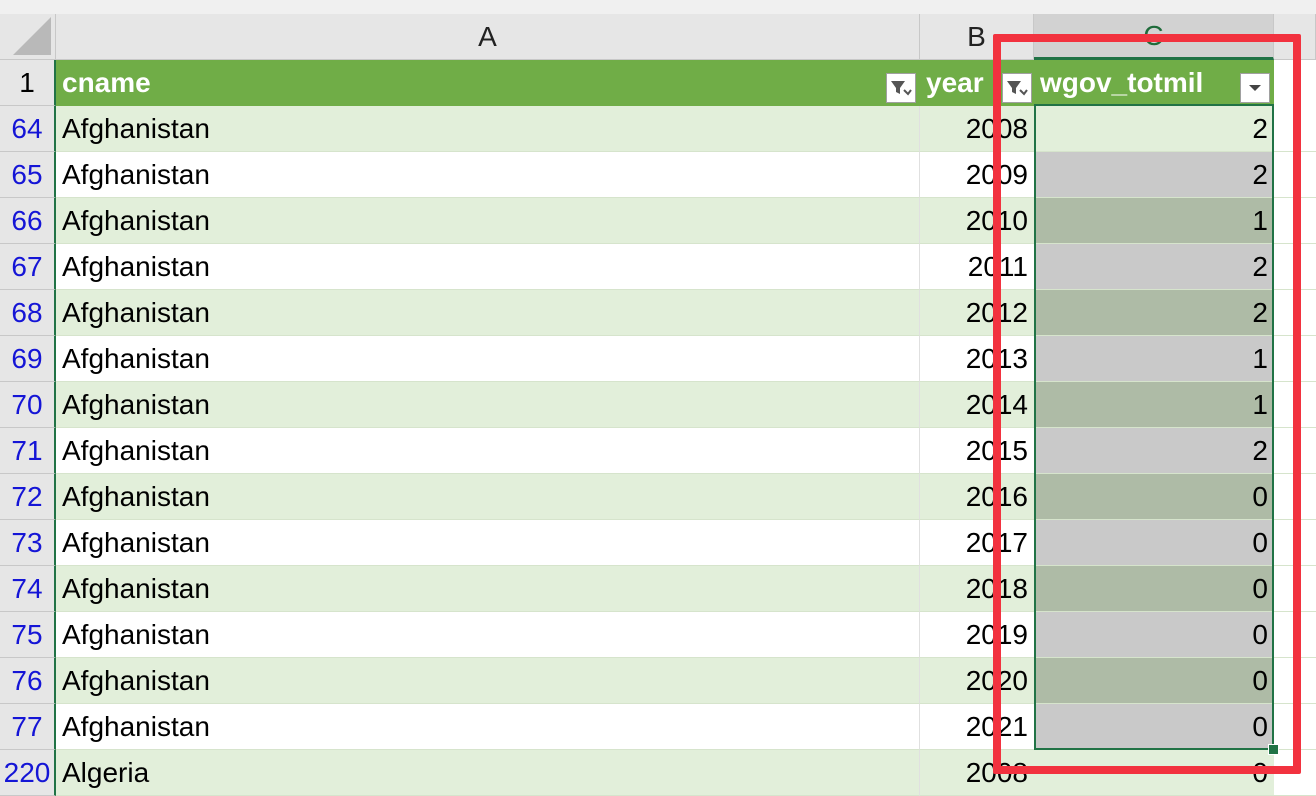 Image resolution: width=1316 pixels, height=796 pixels. I want to click on year-filter-button, so click(1017, 88).